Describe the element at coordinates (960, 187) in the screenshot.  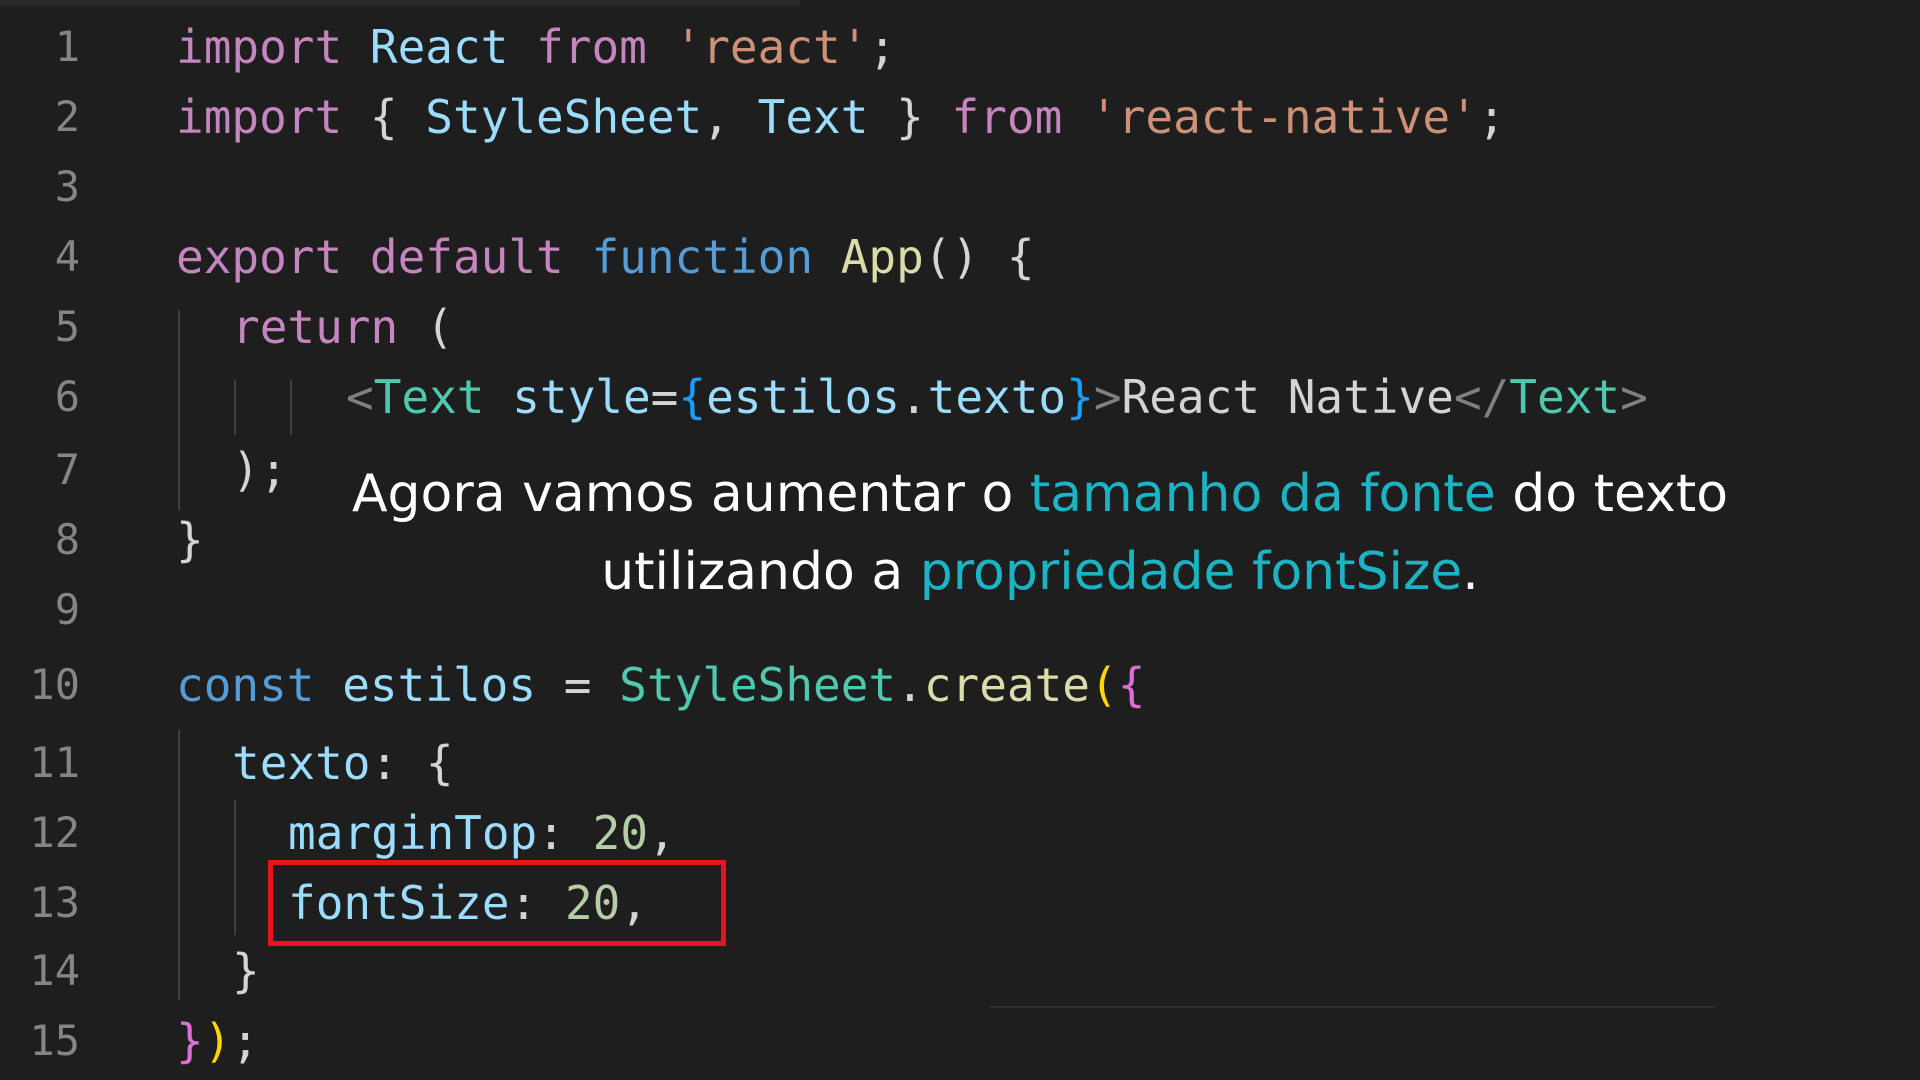
I see `code-line: 3` at that location.